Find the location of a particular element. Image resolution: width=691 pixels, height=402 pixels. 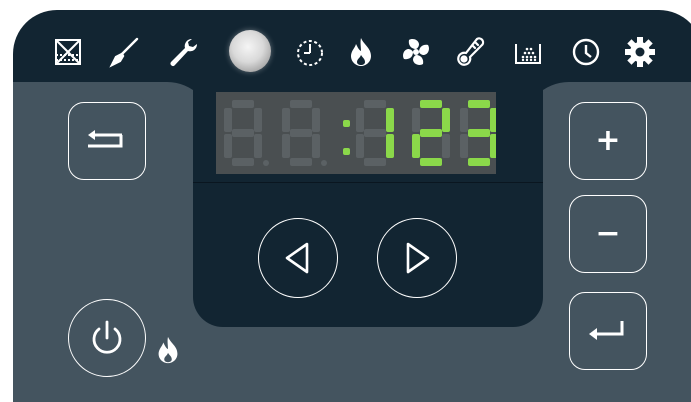

digit-1-decimal-point is located at coordinates (324, 163).